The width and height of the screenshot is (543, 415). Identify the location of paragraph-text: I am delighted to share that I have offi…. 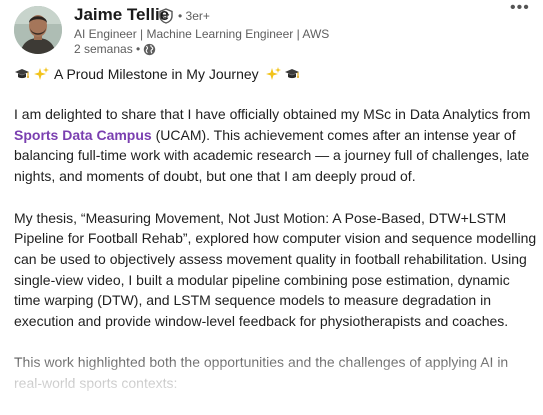
(272, 114).